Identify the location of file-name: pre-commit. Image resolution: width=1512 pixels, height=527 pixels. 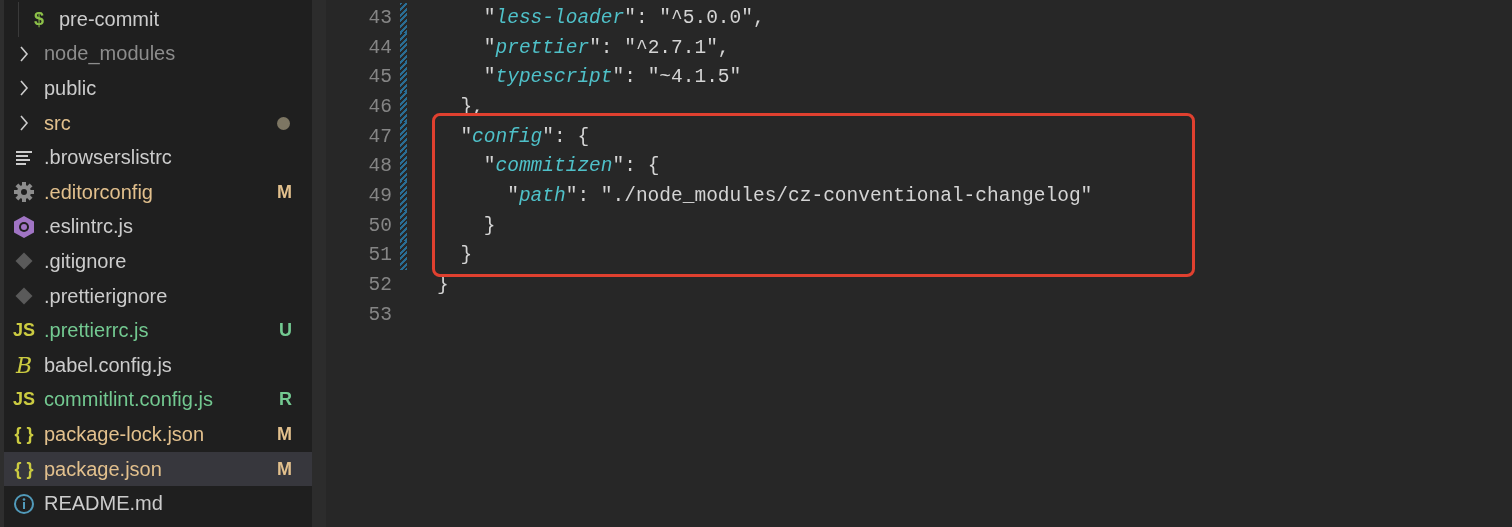
(109, 19).